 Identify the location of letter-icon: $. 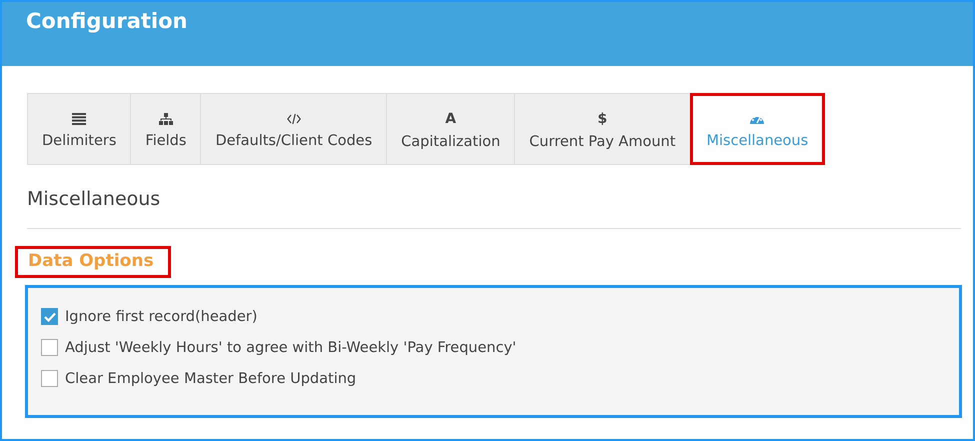
(603, 119).